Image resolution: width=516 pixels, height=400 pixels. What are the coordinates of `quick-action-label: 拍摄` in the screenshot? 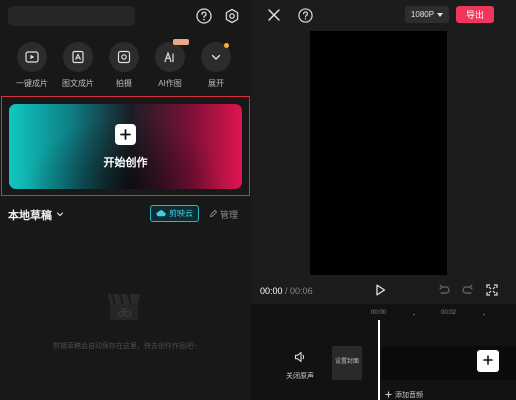 It's located at (124, 83).